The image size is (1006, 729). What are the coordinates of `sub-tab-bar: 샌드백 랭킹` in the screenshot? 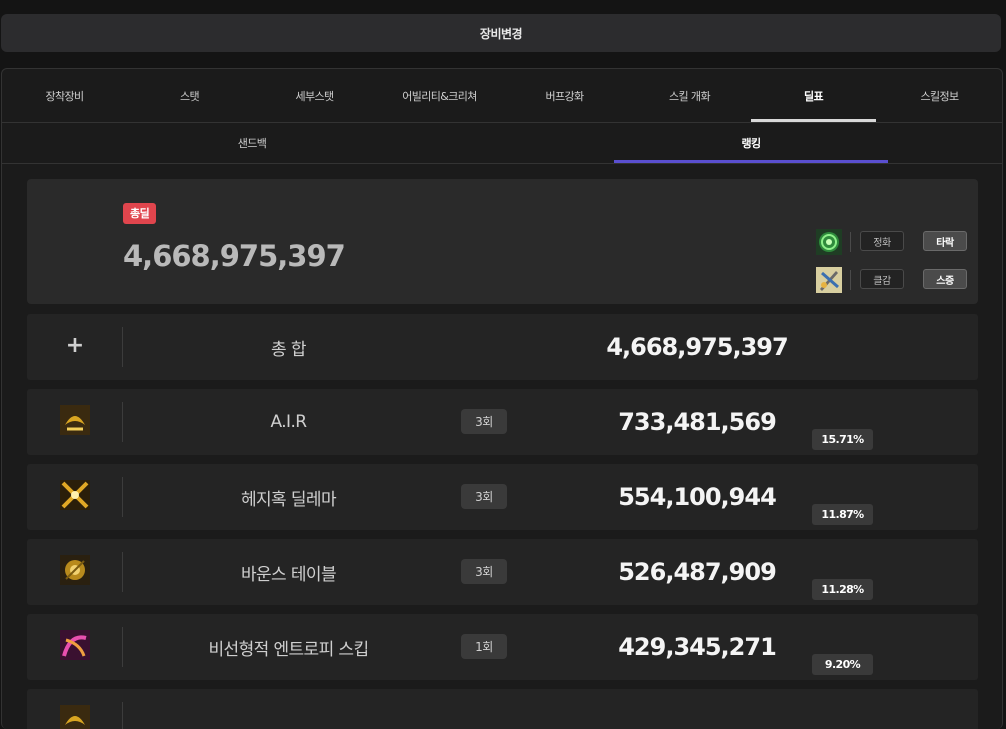 It's located at (502, 143).